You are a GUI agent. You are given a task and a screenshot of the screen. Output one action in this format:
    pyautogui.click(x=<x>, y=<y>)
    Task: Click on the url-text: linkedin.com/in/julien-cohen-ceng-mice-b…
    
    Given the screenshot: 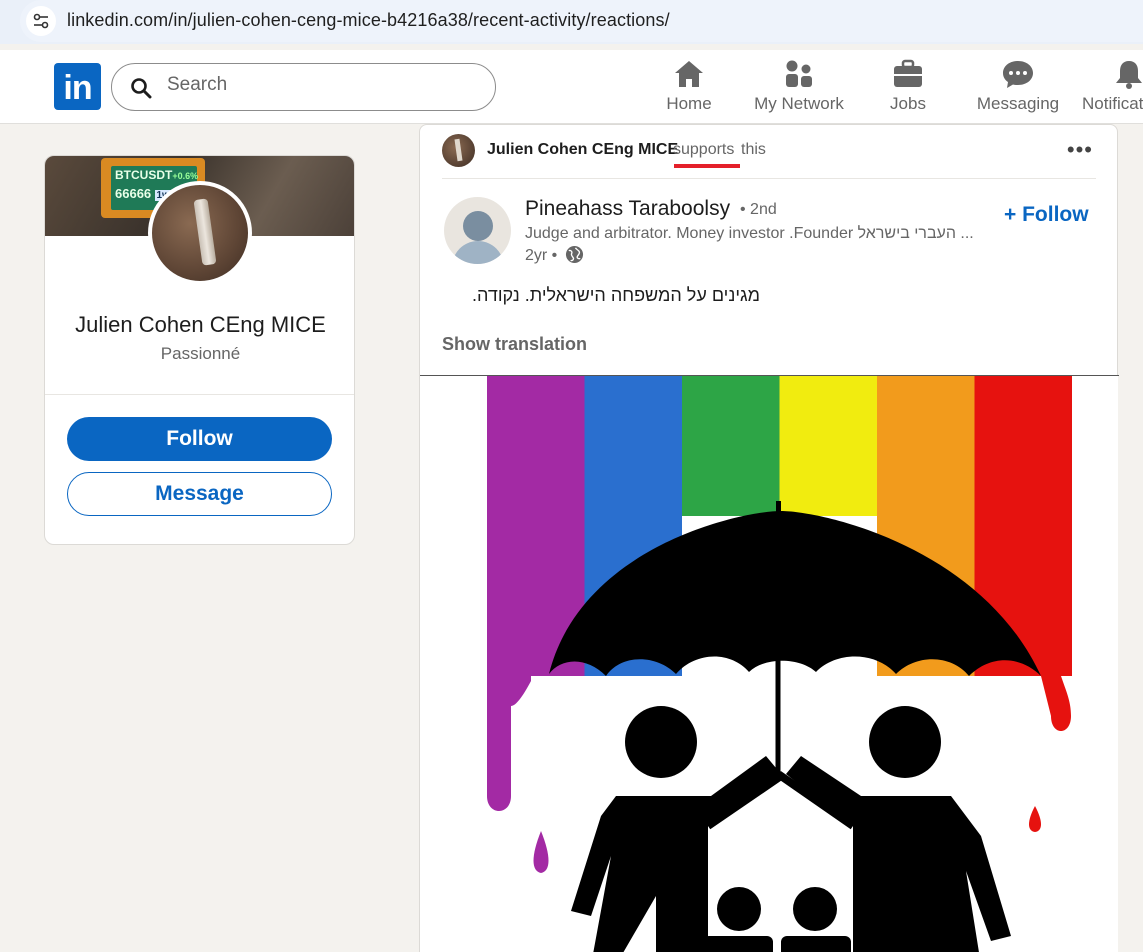 What is the action you would take?
    pyautogui.click(x=368, y=20)
    